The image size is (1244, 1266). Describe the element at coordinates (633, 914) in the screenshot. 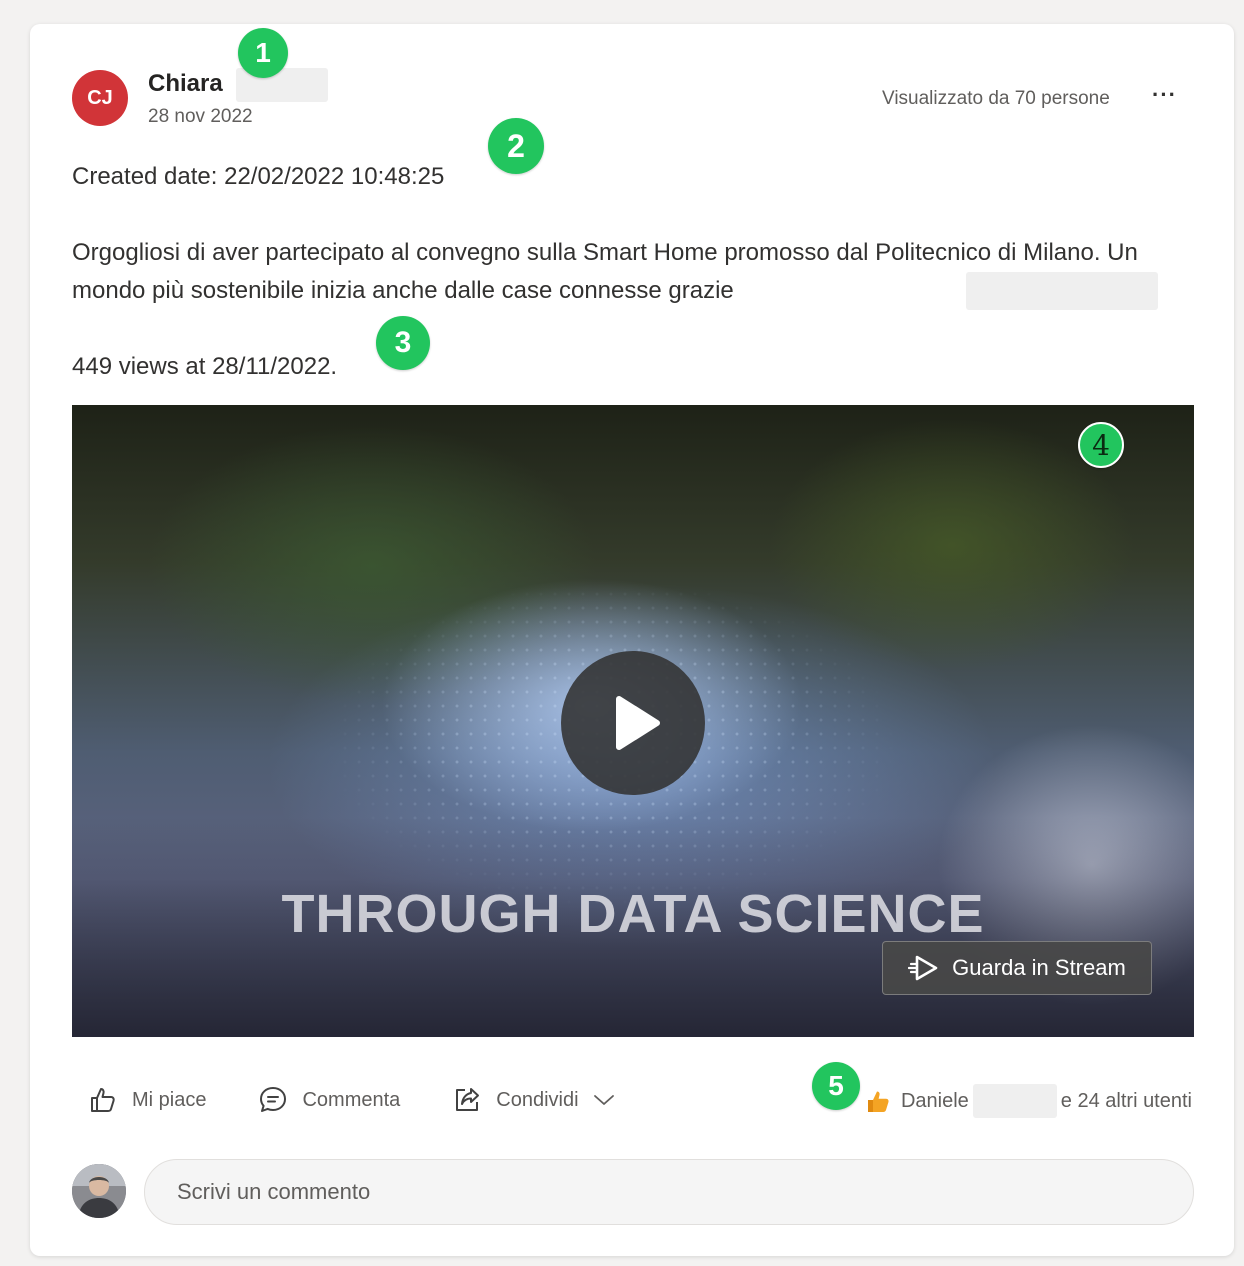

I see `video-caption: THROUGH DATA SCIENCE` at that location.